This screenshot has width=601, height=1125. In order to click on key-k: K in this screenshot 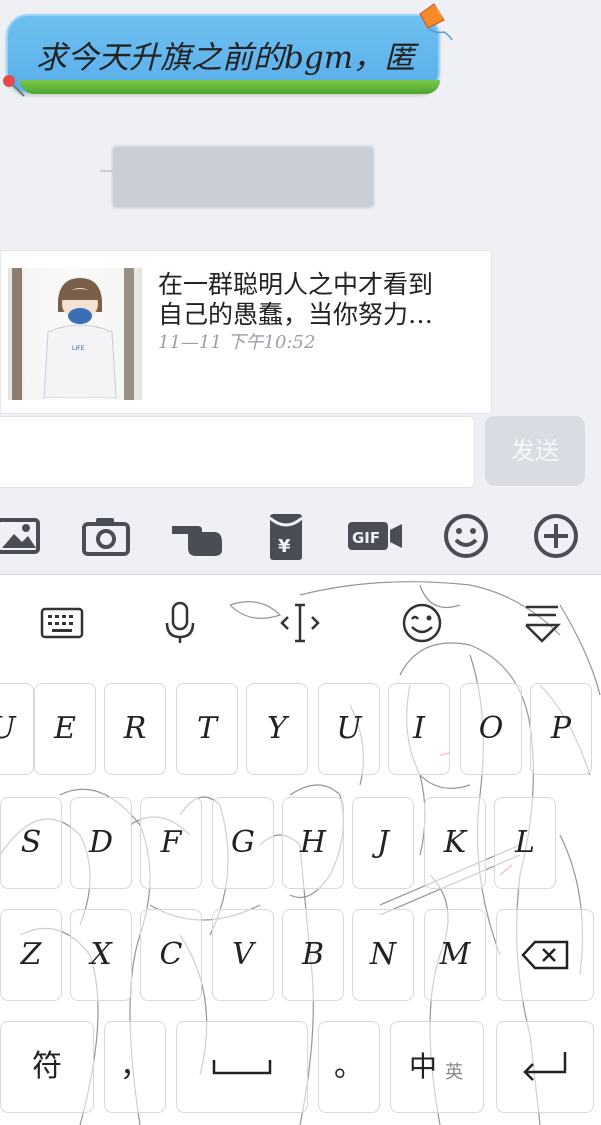, I will do `click(455, 843)`.